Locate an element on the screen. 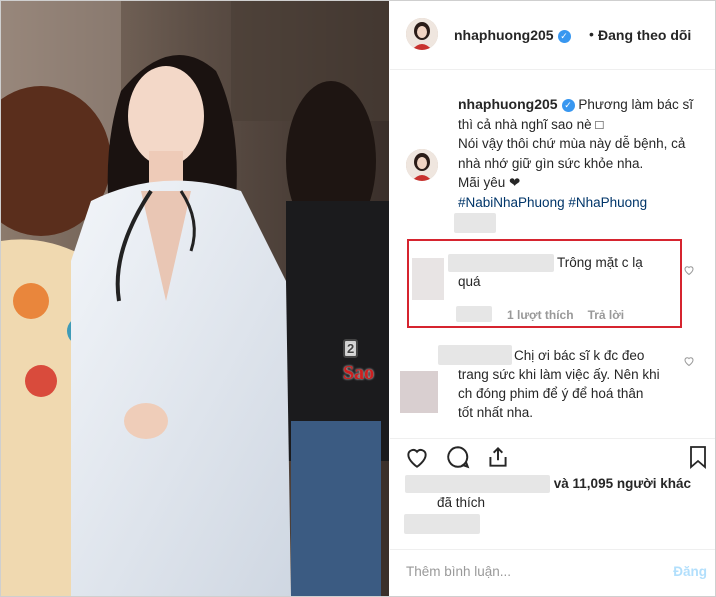  likes-liked-text: đã thích is located at coordinates (461, 503).